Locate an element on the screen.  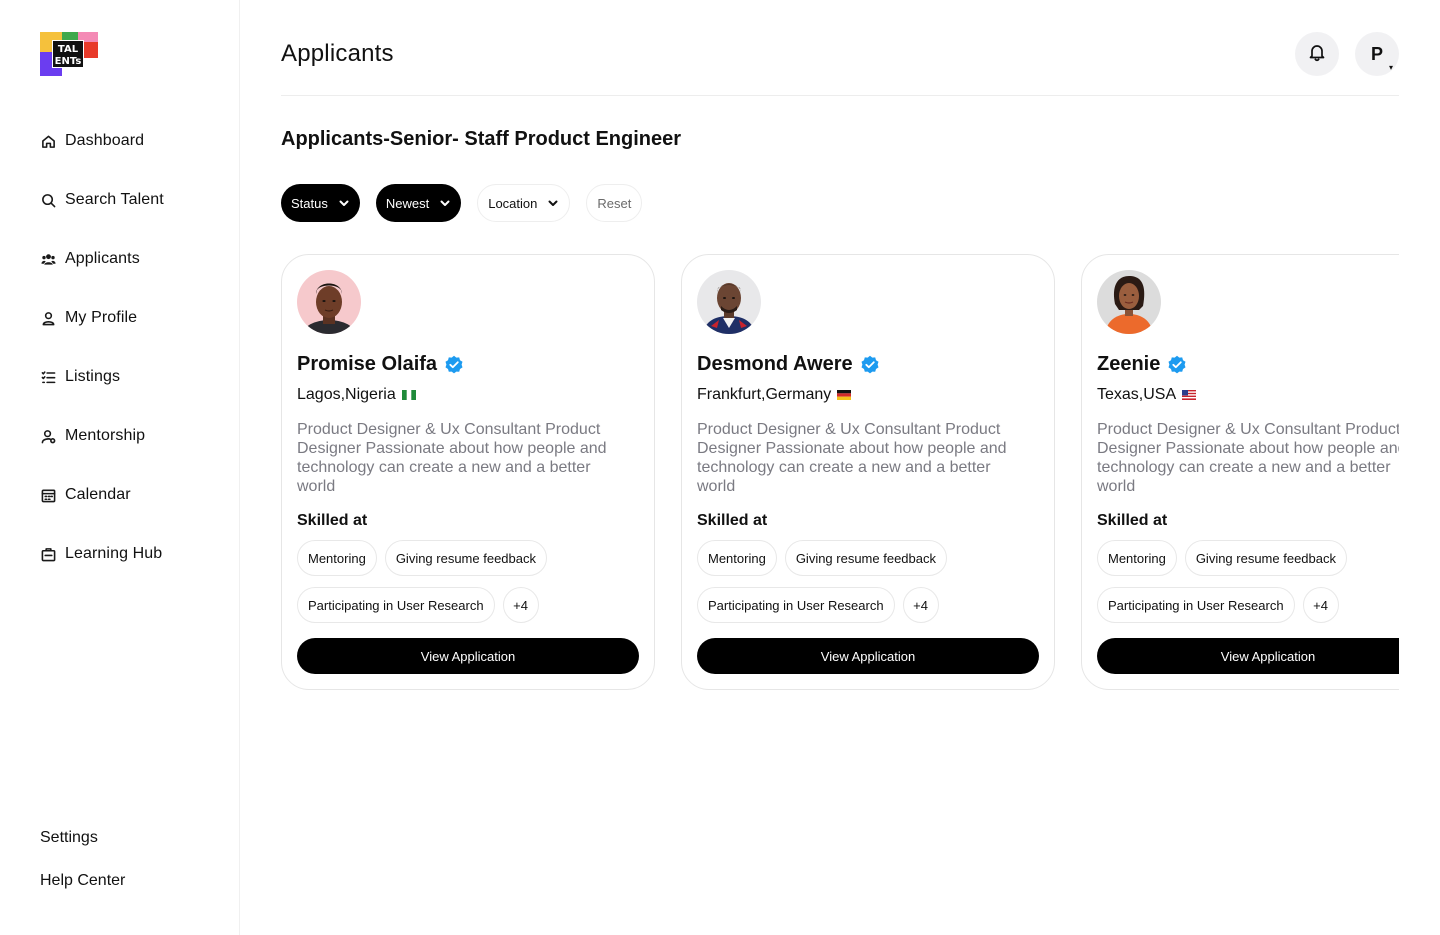
status-filter-label: Status is located at coordinates (309, 203).